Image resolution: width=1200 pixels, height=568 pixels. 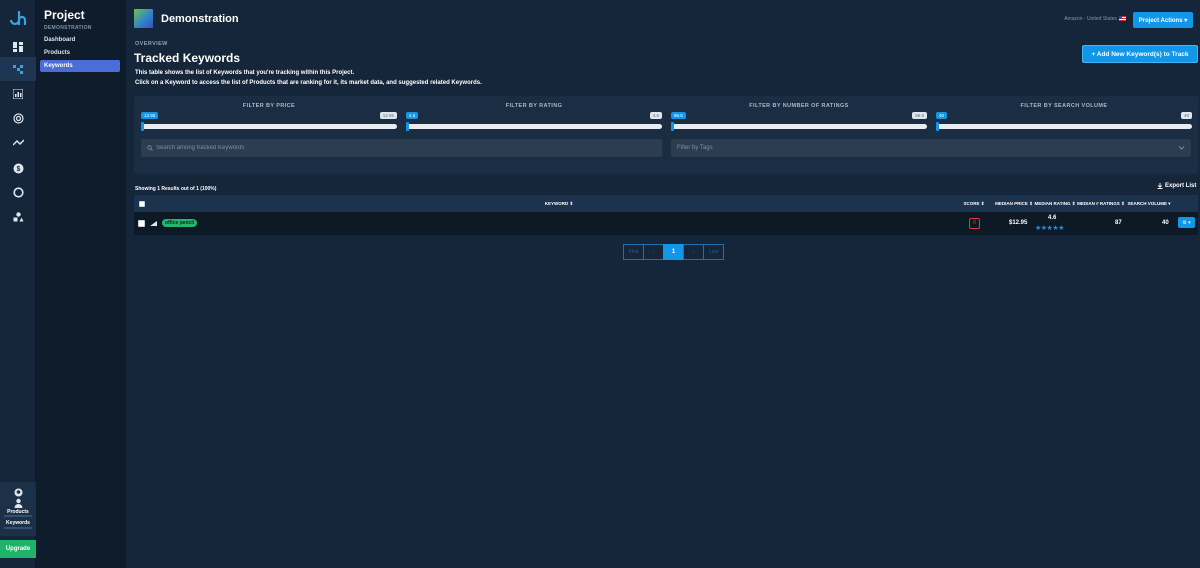 I want to click on logo-icon, so click(x=18, y=18).